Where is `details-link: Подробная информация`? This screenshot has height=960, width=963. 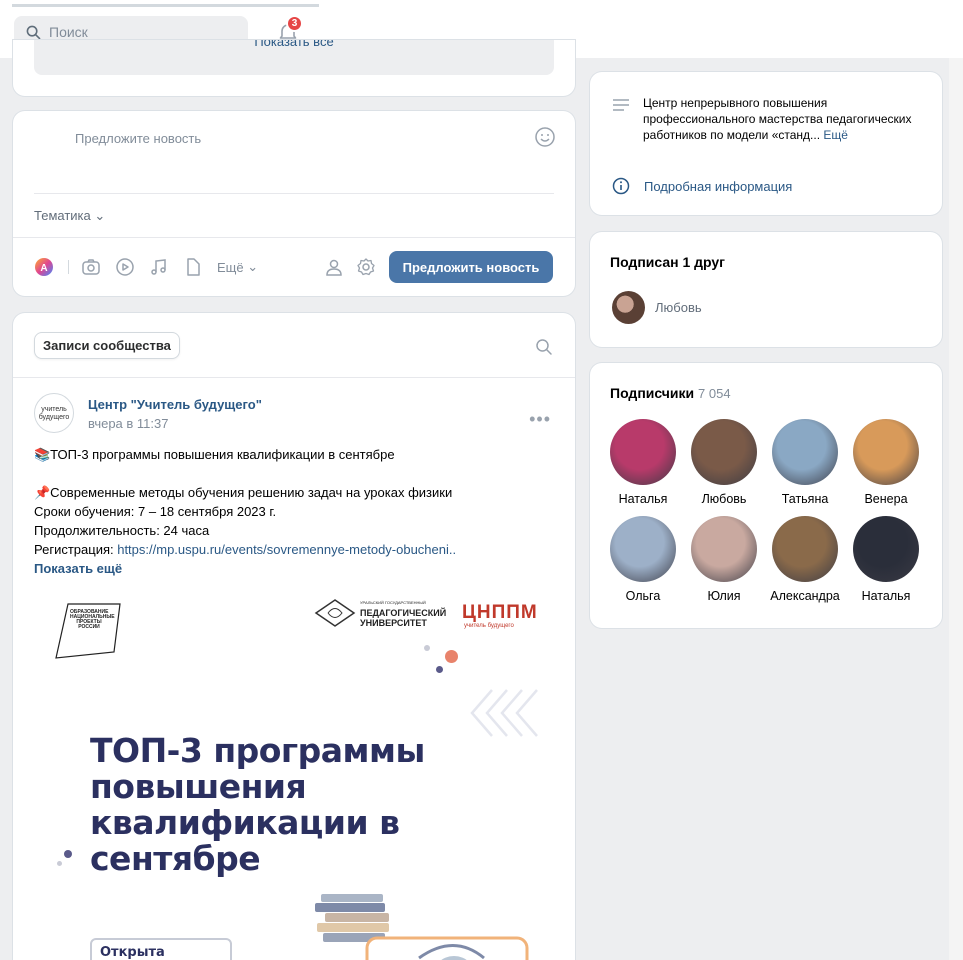
details-link: Подробная информация is located at coordinates (702, 186).